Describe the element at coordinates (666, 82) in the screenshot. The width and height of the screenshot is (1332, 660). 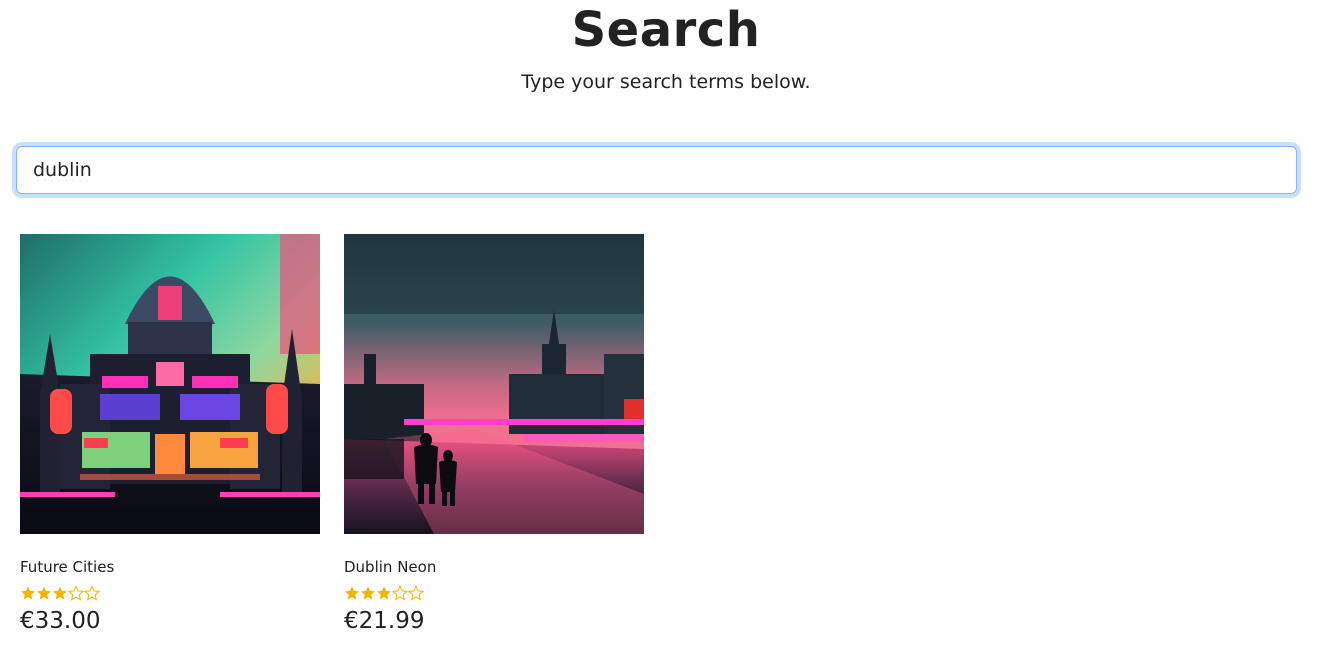
I see `page-subtitle: Type your search terms below.` at that location.